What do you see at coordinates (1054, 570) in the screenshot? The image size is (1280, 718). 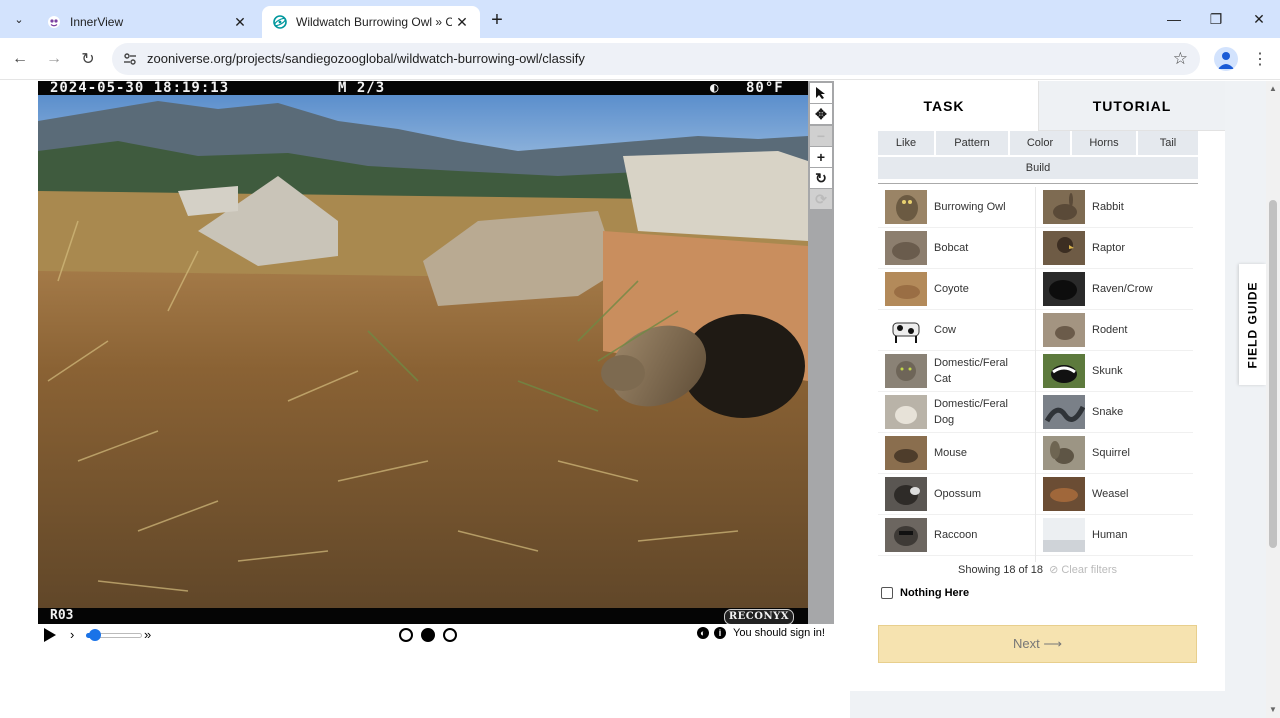 I see `clear-filters-icon: ⊘` at bounding box center [1054, 570].